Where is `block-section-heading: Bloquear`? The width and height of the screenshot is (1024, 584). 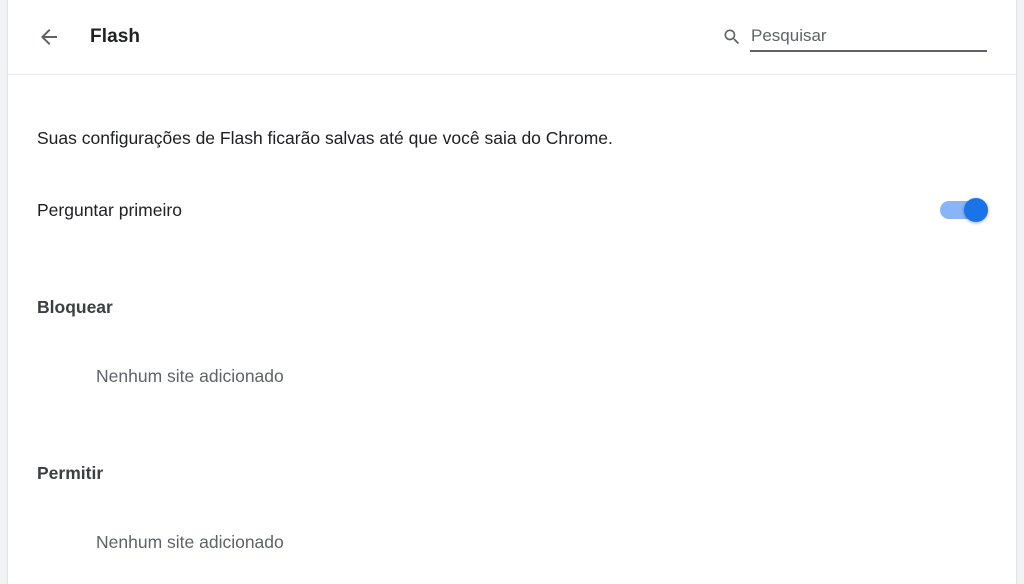 block-section-heading: Bloquear is located at coordinates (75, 307).